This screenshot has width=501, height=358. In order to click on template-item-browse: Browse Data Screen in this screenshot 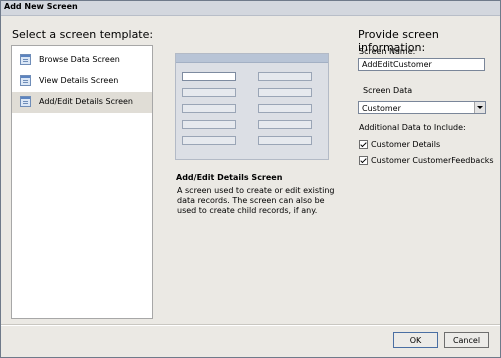, I will do `click(82, 60)`.